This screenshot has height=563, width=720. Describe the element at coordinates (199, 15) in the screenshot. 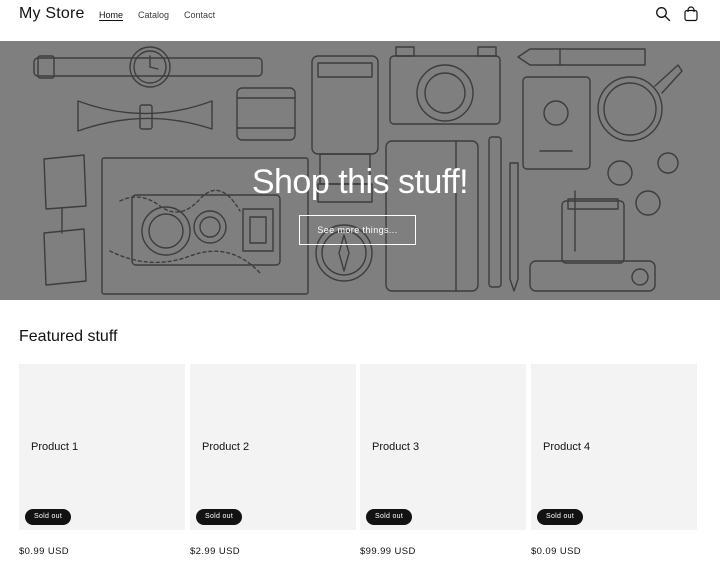

I see `nav-contact: Contact` at that location.